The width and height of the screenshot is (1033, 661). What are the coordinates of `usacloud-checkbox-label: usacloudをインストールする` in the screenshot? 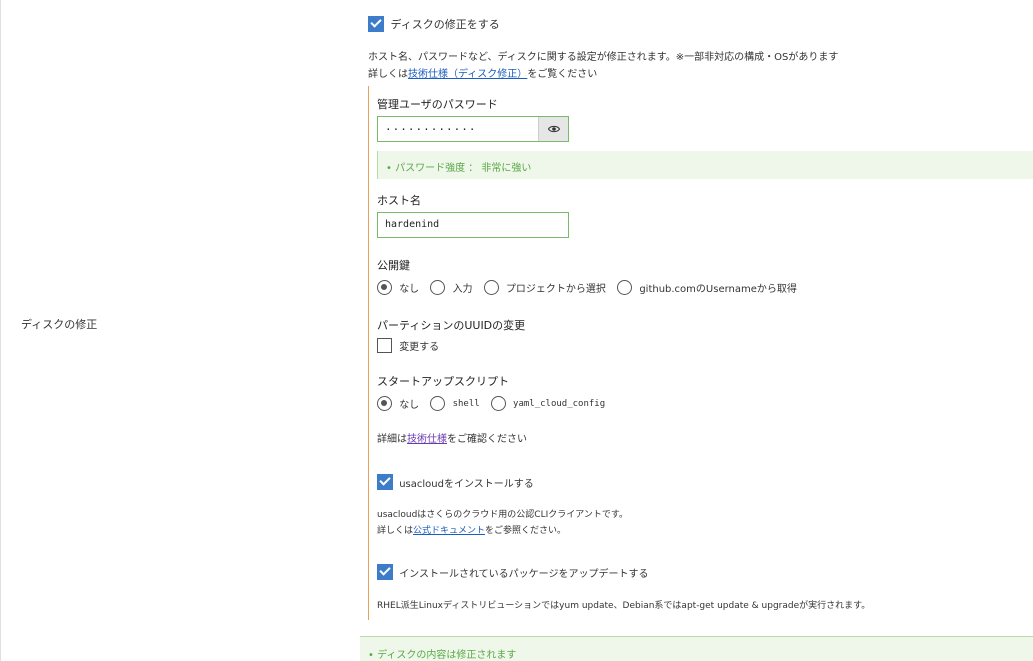 It's located at (466, 484).